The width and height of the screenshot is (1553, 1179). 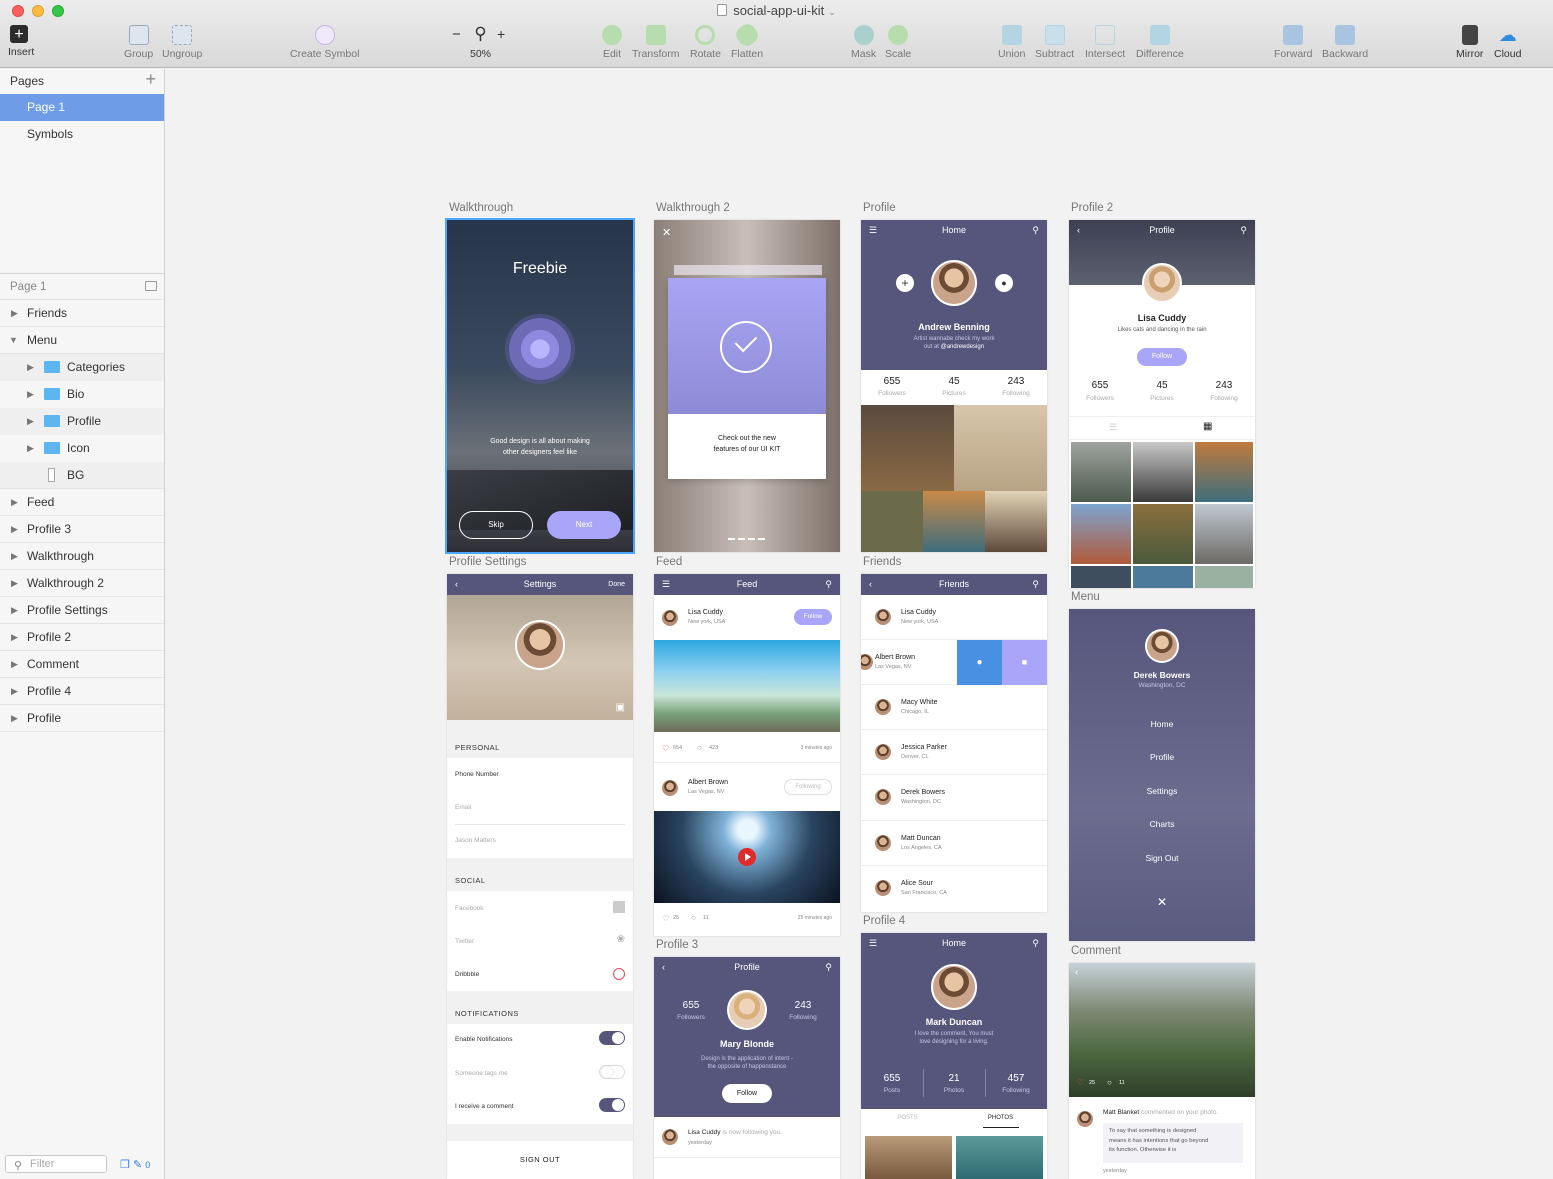 I want to click on artboard-label-menu: Menu, so click(x=1085, y=597).